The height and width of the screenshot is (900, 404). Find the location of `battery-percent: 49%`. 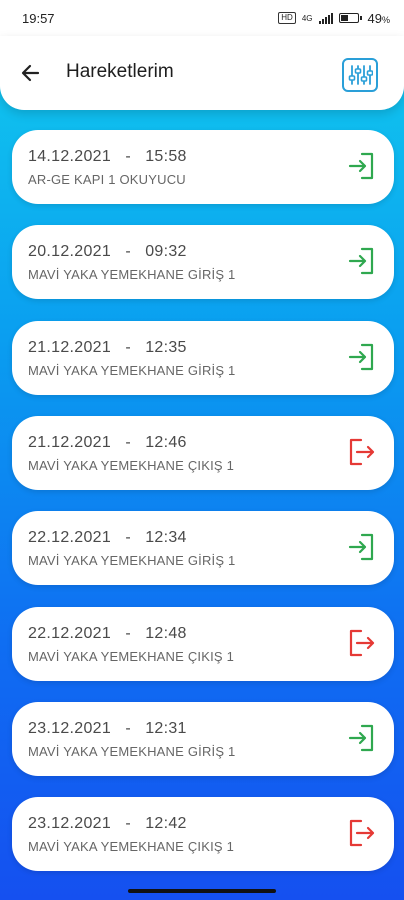

battery-percent: 49% is located at coordinates (378, 18).